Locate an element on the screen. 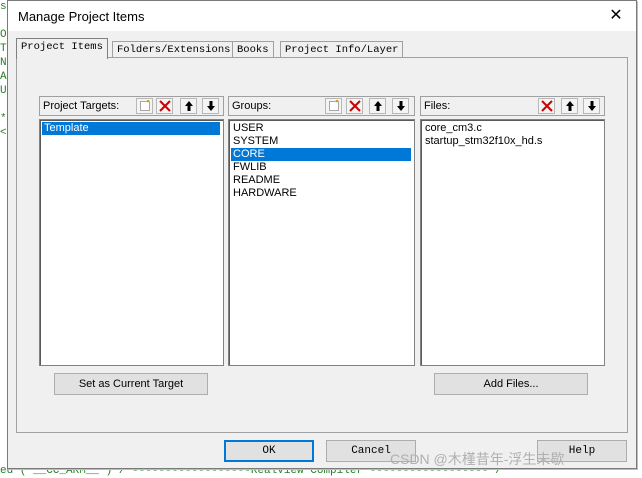 The height and width of the screenshot is (478, 642). files-header: Files: is located at coordinates (512, 106).